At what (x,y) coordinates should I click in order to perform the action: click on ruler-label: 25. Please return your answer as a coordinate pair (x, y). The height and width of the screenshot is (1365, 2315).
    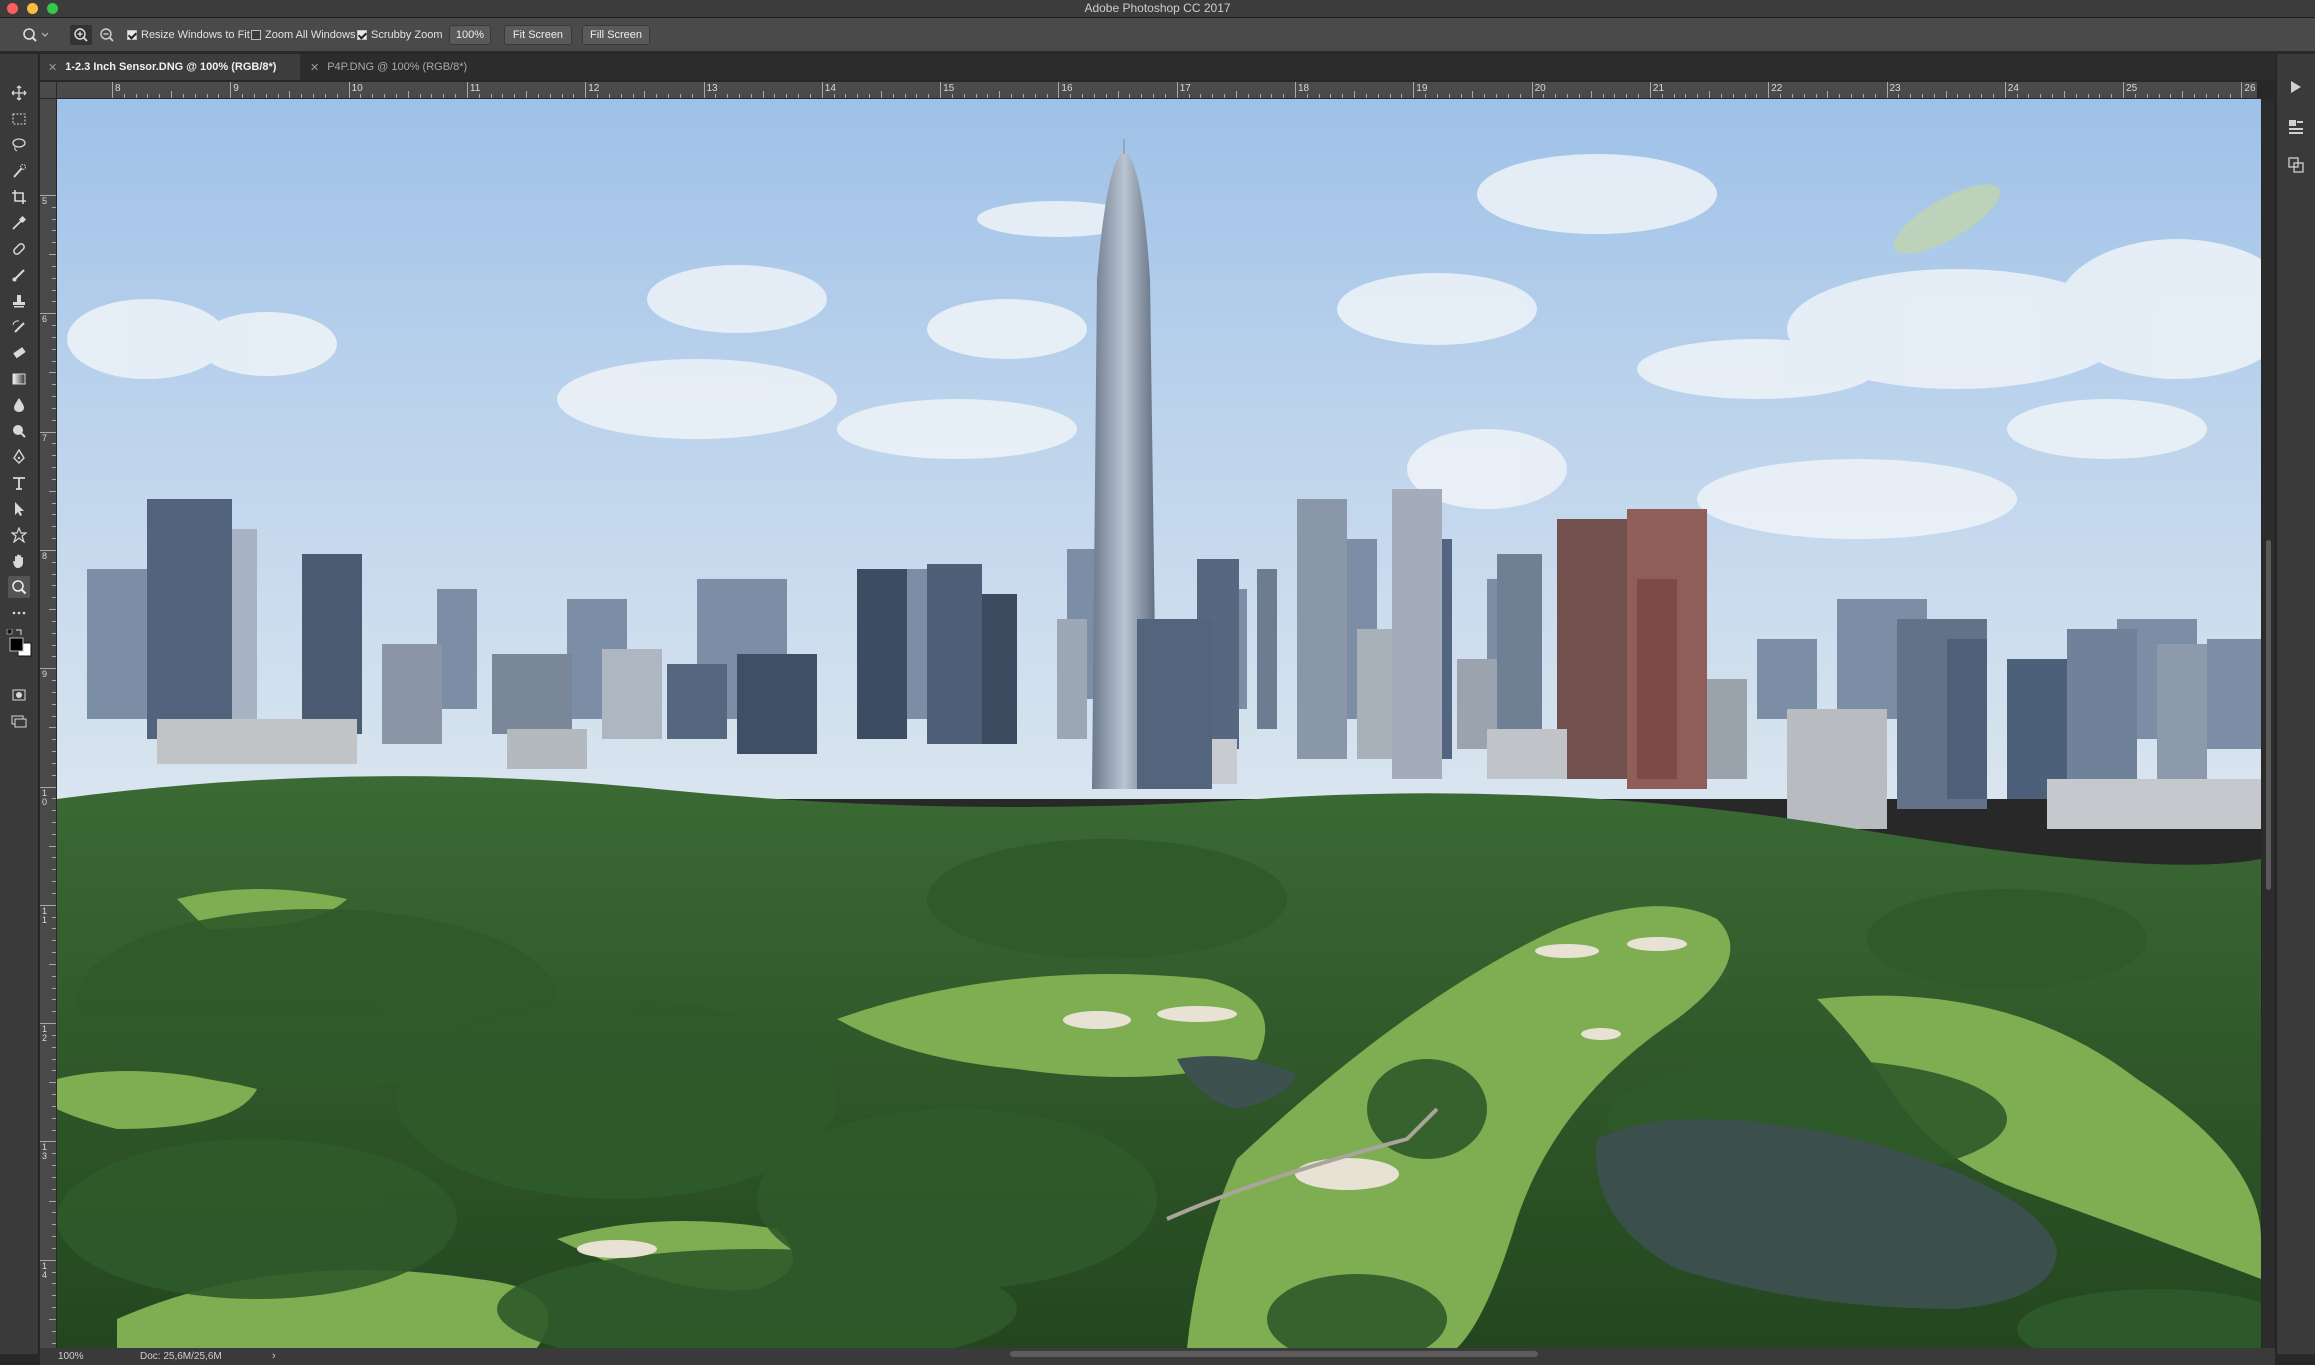
    Looking at the image, I should click on (2132, 88).